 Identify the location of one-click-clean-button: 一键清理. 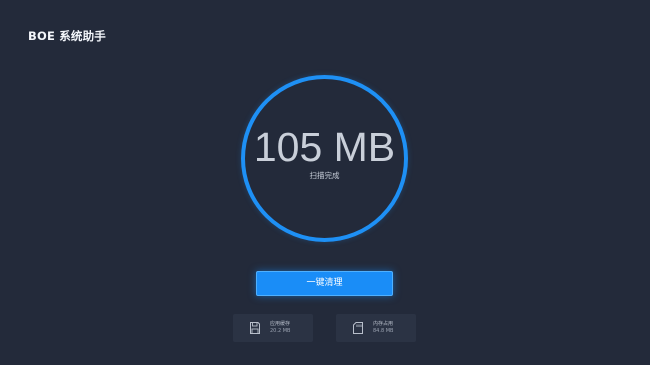
(324, 283).